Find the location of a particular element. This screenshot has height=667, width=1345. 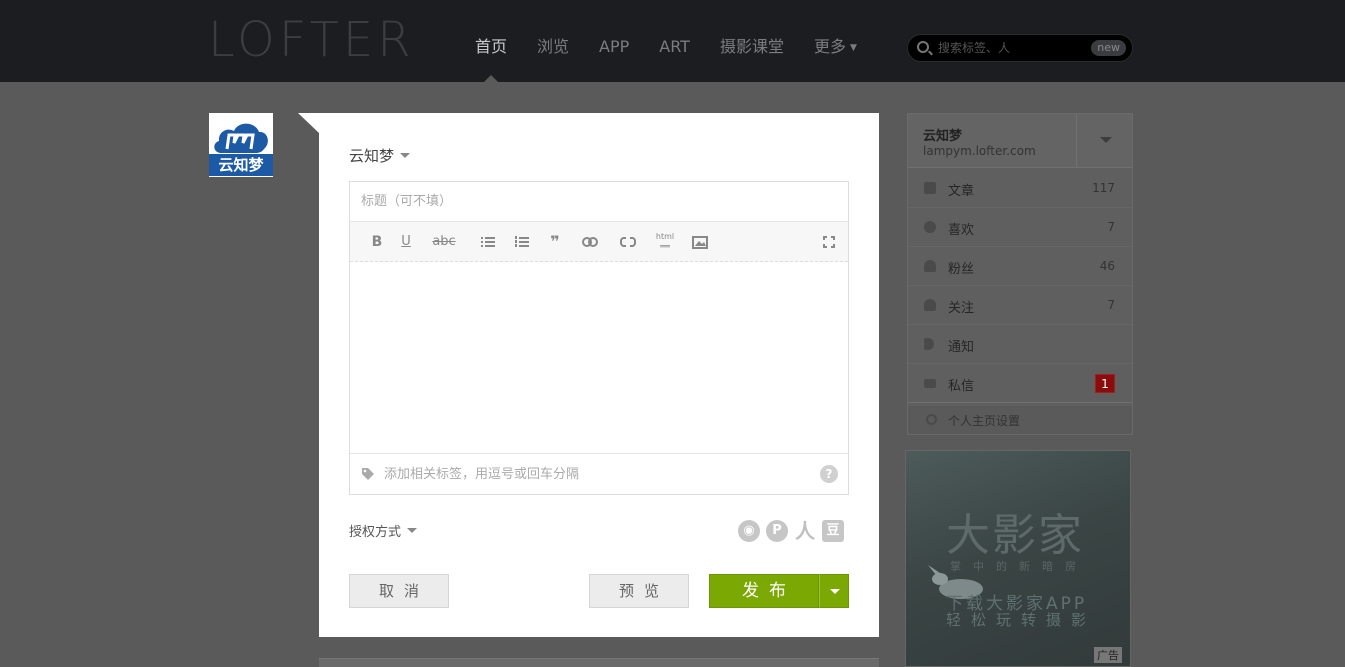

profile-name: 云知梦 is located at coordinates (943, 136).